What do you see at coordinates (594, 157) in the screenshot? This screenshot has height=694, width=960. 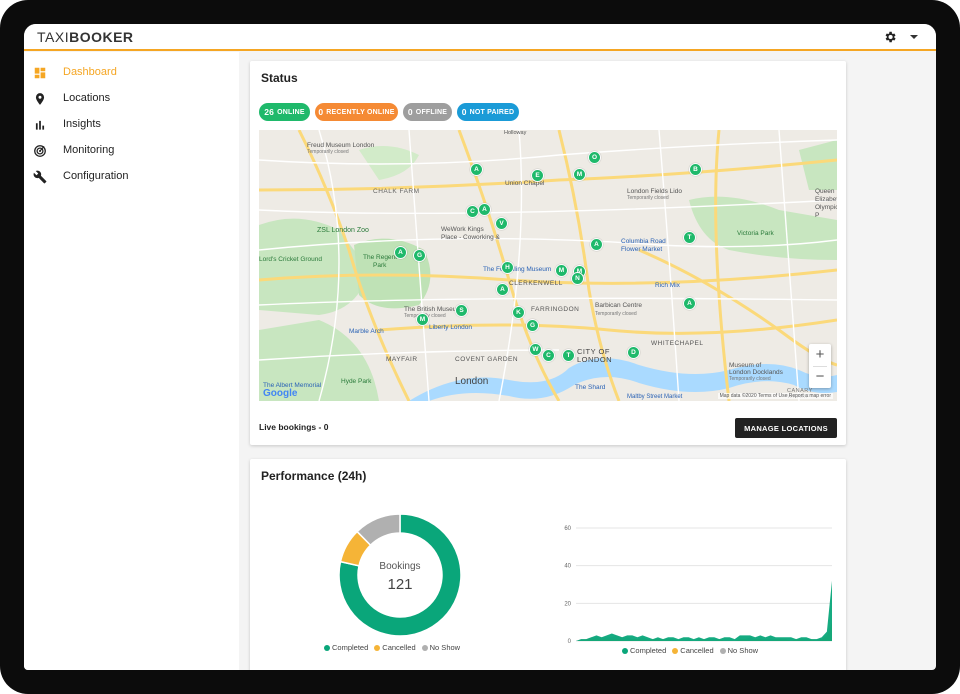 I see `map-marker: O` at bounding box center [594, 157].